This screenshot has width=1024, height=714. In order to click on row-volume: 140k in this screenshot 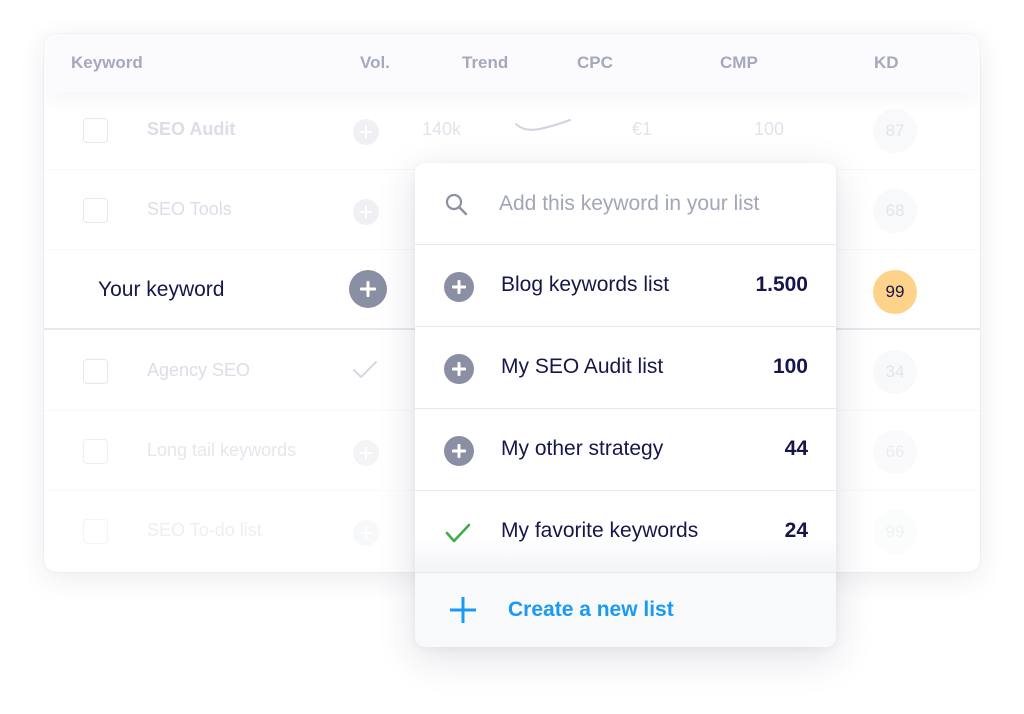, I will do `click(442, 129)`.